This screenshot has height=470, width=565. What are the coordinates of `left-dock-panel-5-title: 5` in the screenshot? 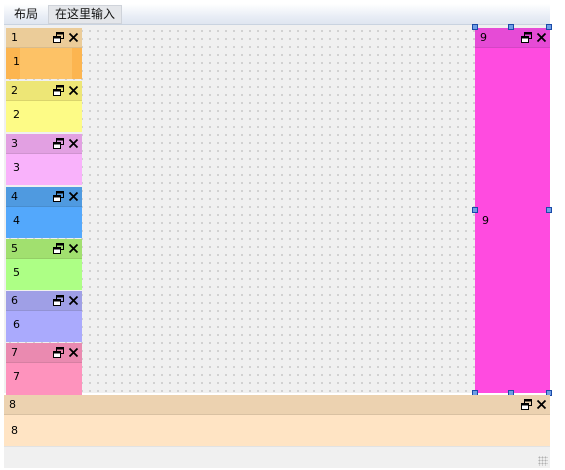 It's located at (14, 248).